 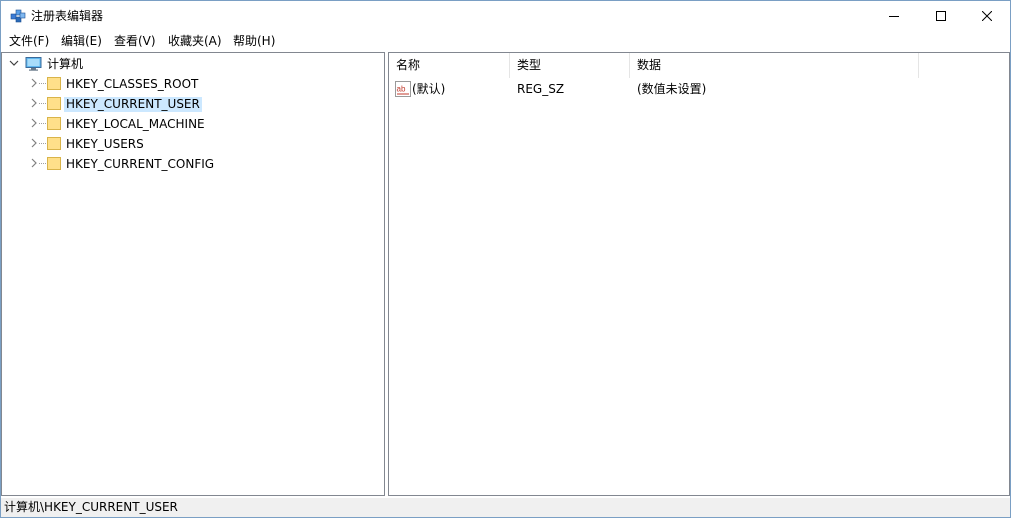 What do you see at coordinates (505, 507) in the screenshot?
I see `status-bar: 计算机\HKEY_CURRENT_USER` at bounding box center [505, 507].